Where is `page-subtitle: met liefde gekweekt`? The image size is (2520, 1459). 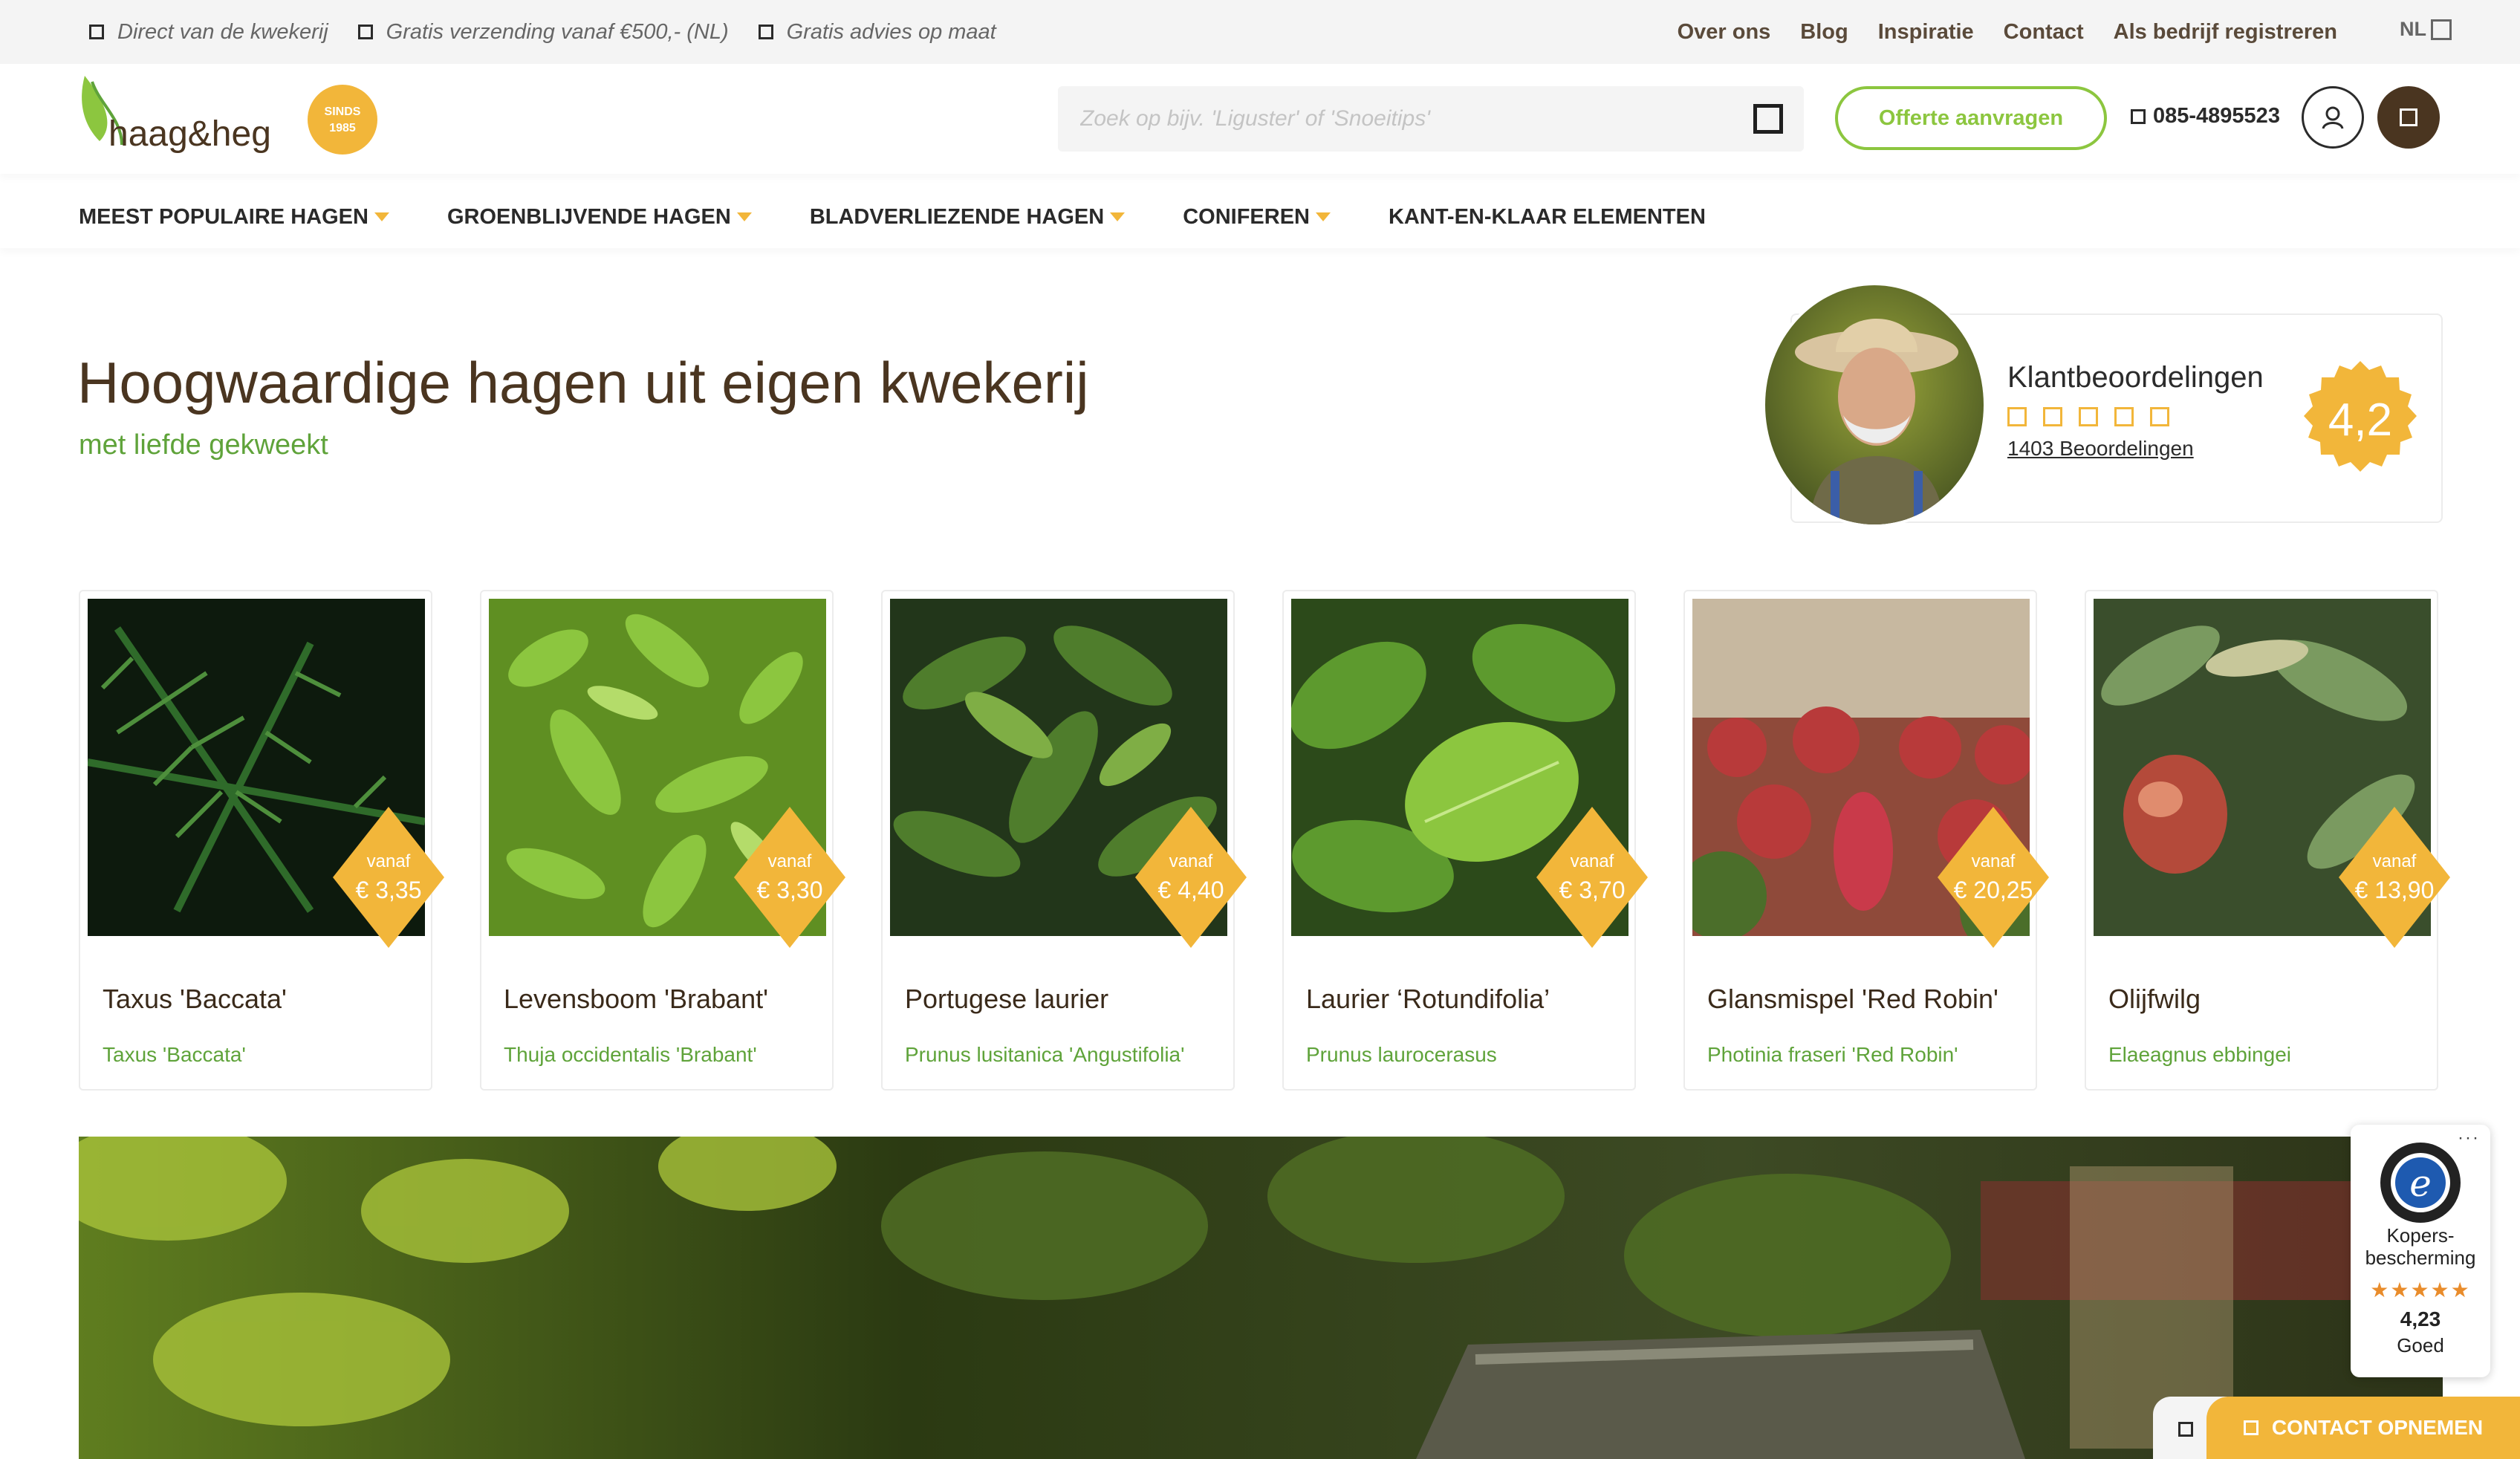
page-subtitle: met liefde gekweekt is located at coordinates (203, 445).